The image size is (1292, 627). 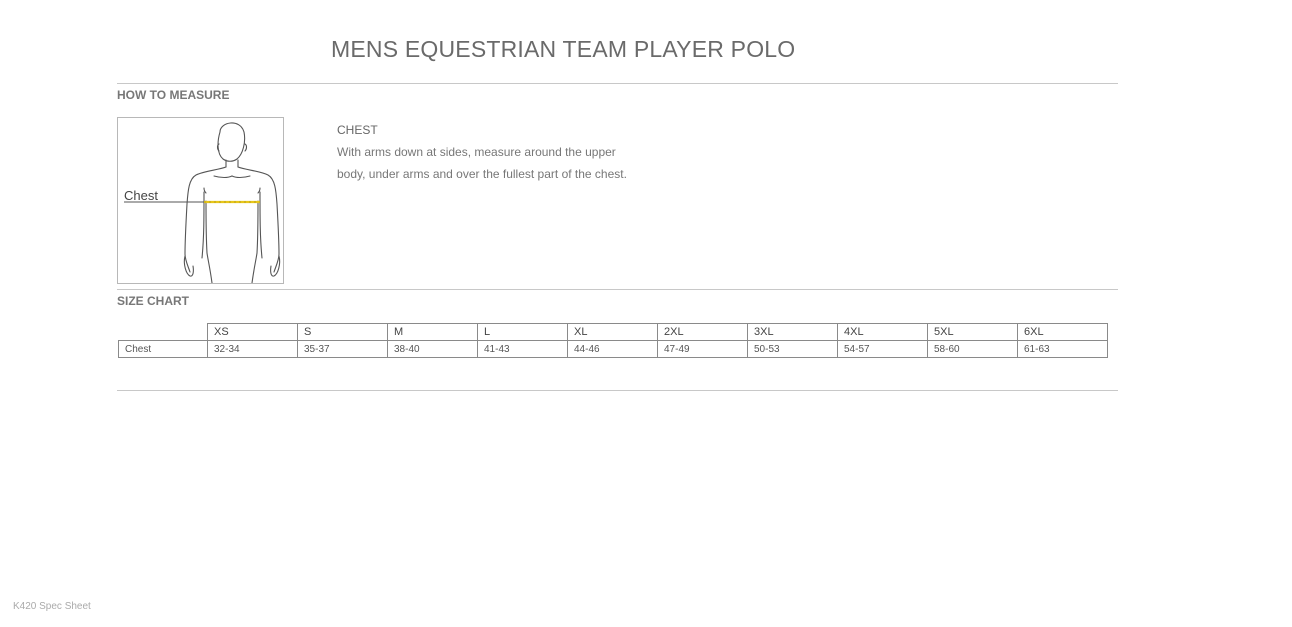 What do you see at coordinates (882, 332) in the screenshot?
I see `size-header-cell: 4XL` at bounding box center [882, 332].